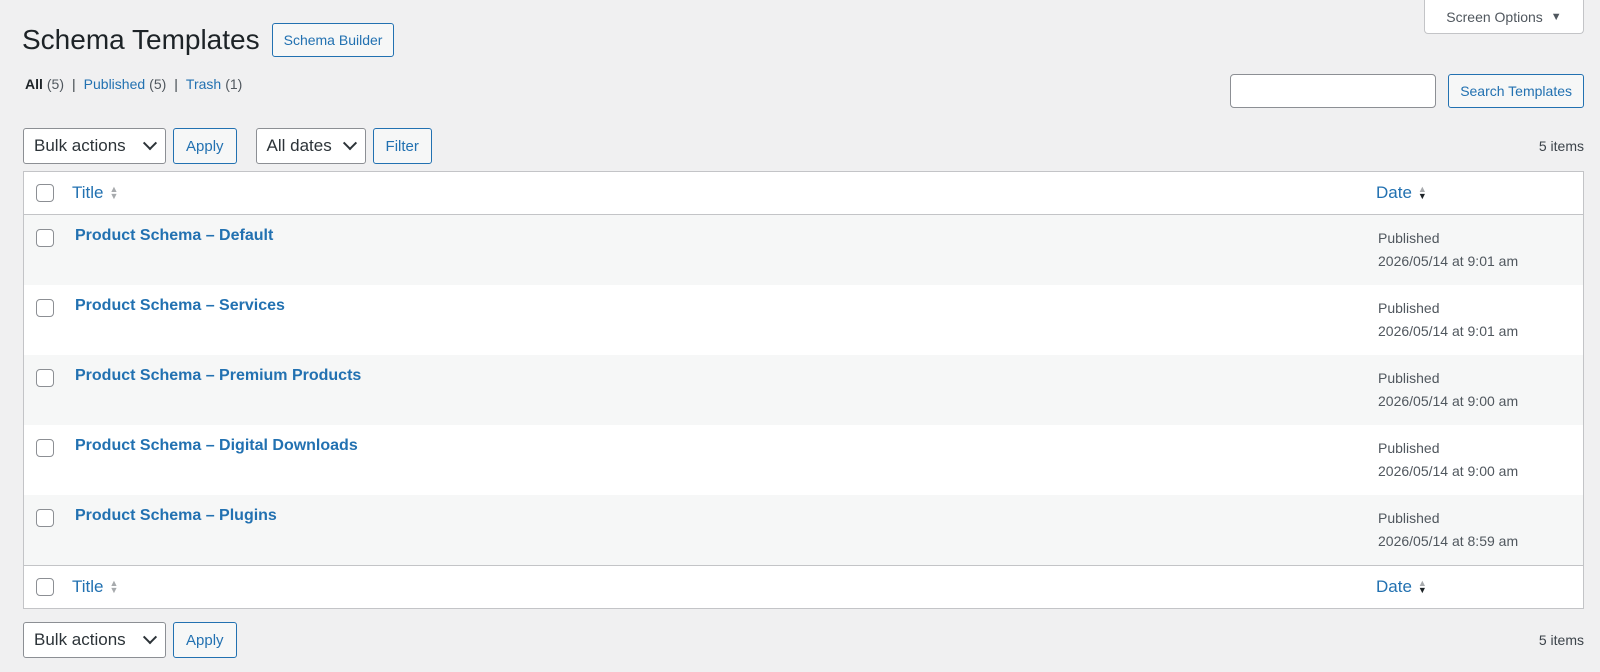 The height and width of the screenshot is (672, 1600). I want to click on filter-button: Filter, so click(402, 146).